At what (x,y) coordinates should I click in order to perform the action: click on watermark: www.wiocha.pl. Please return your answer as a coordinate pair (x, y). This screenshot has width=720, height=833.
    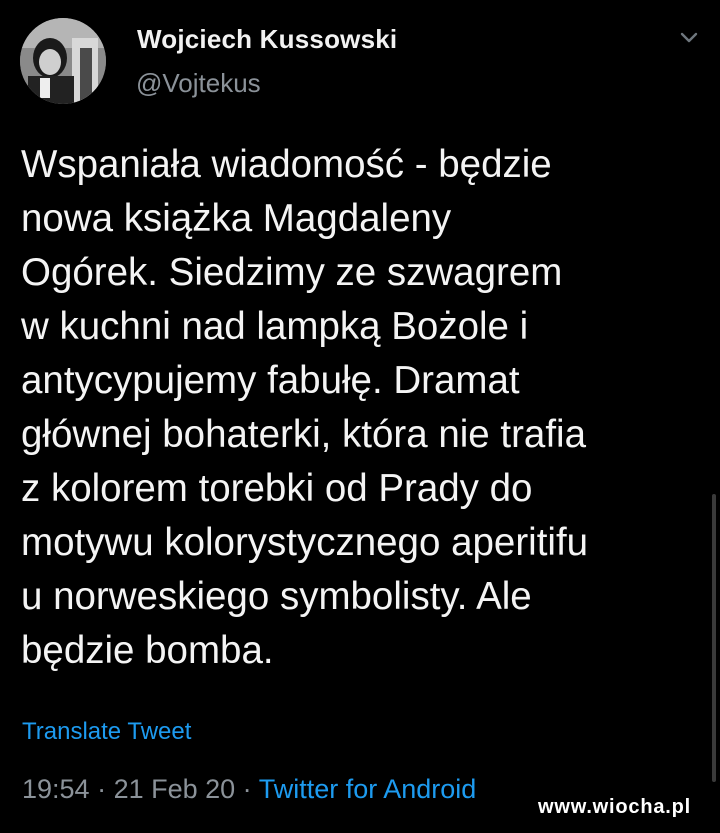
    Looking at the image, I should click on (615, 807).